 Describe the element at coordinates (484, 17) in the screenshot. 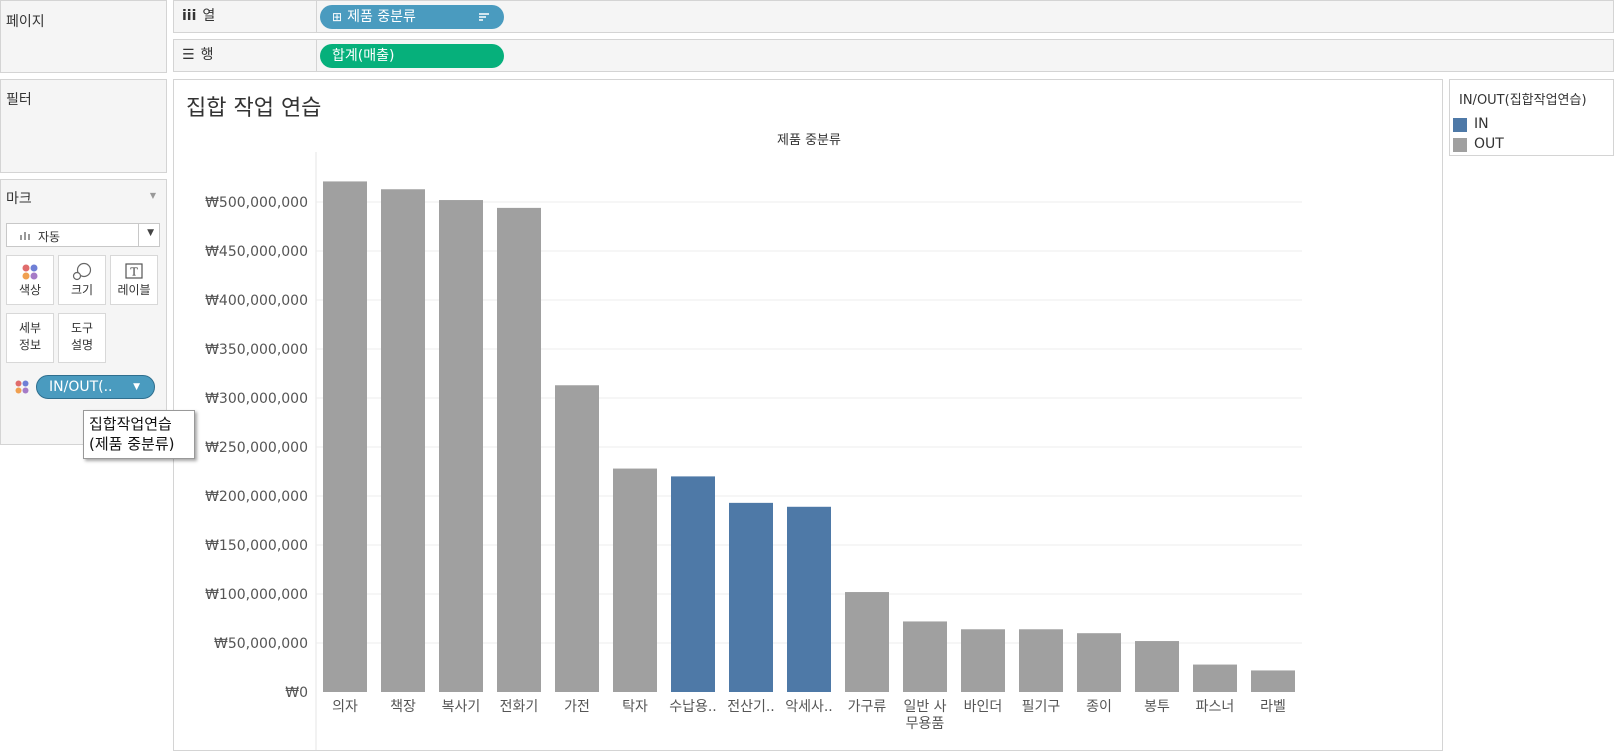

I see `sort-icon` at that location.